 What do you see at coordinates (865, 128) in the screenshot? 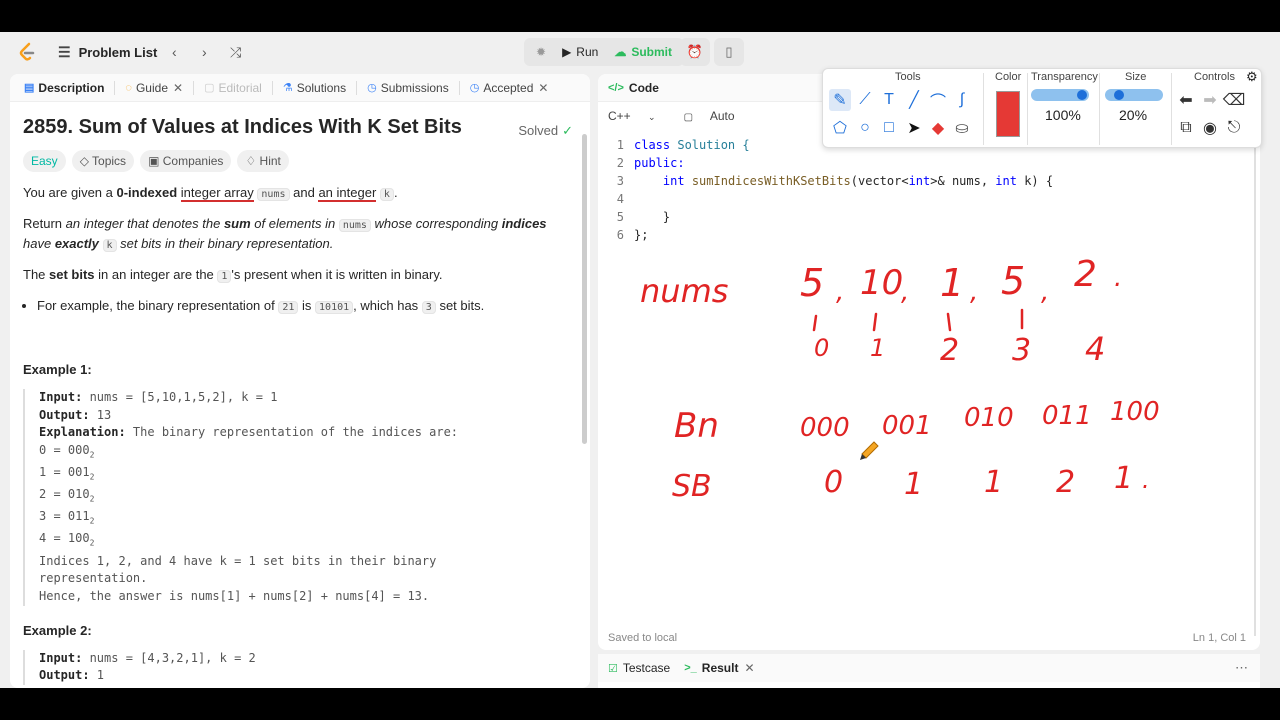
I see `circle-tool-icon: ○` at bounding box center [865, 128].